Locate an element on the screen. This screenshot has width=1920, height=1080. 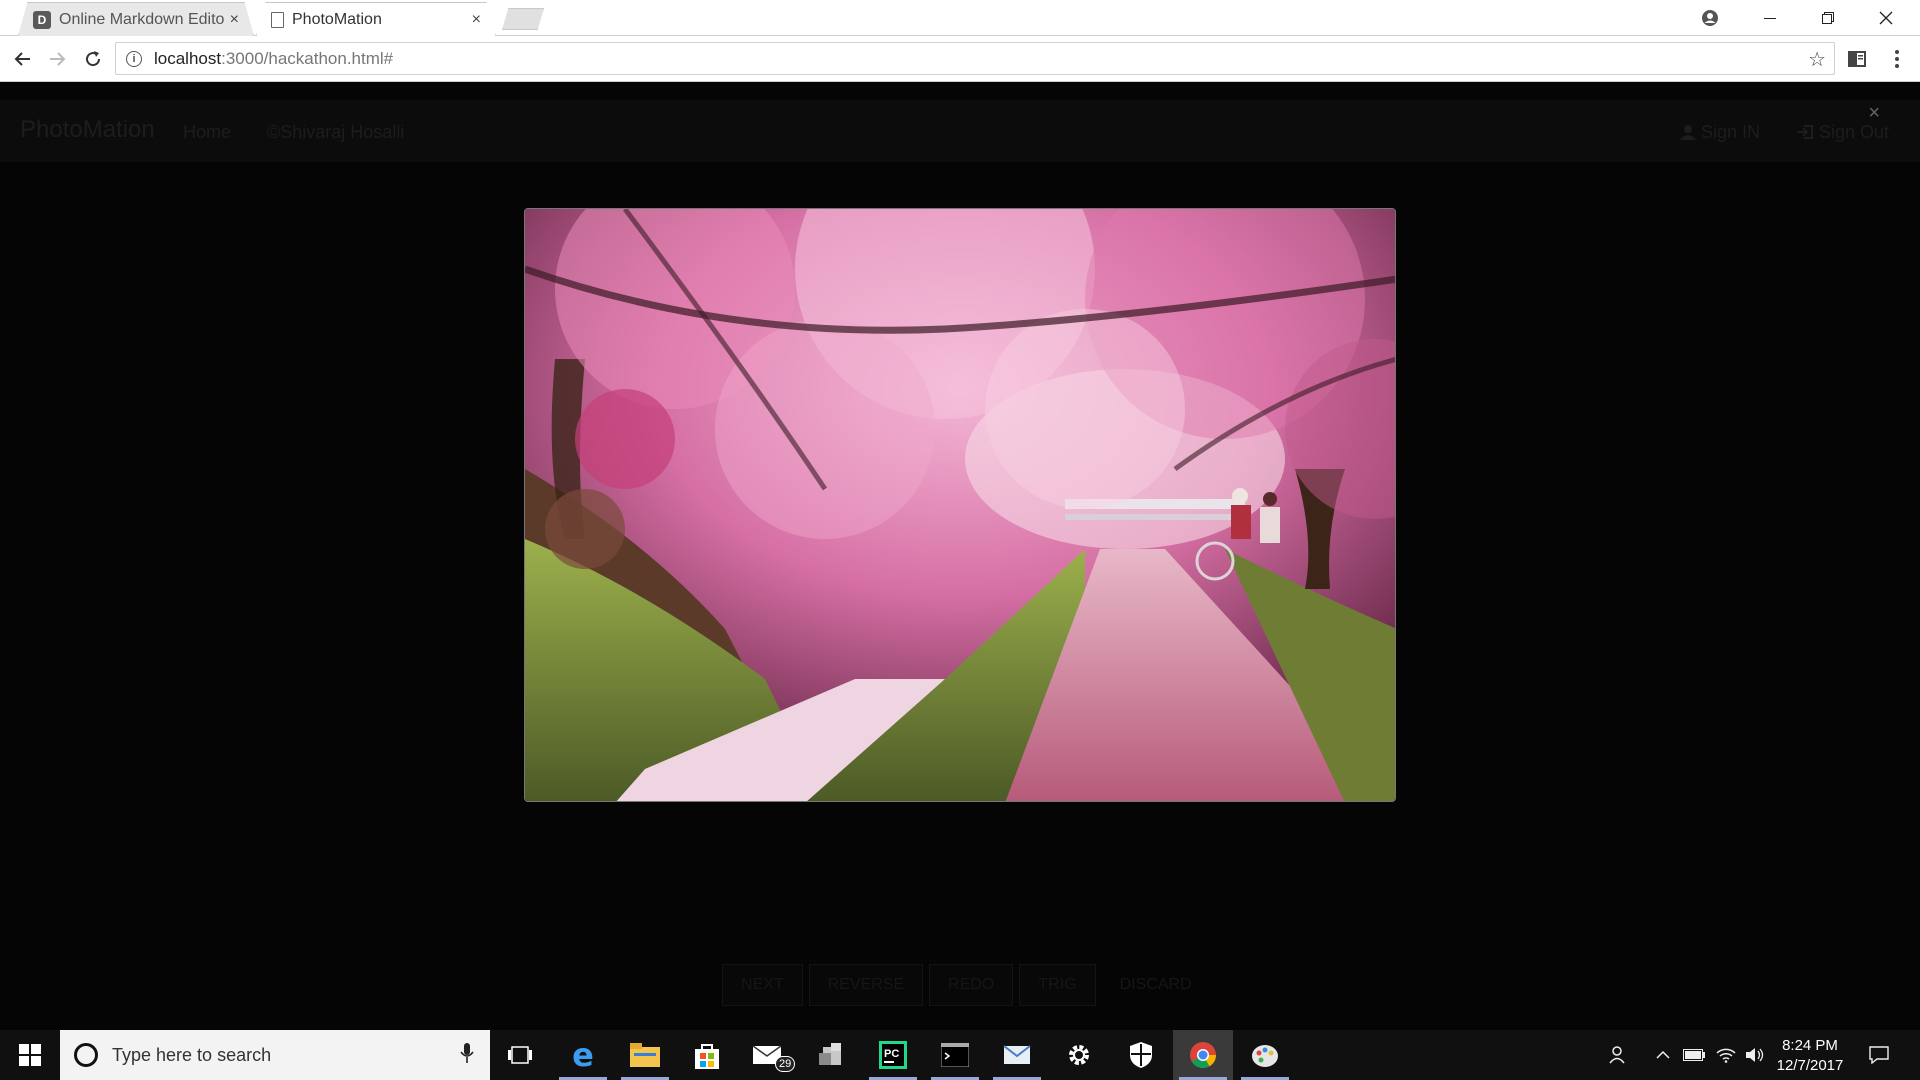
battery-icon is located at coordinates (1694, 1055).